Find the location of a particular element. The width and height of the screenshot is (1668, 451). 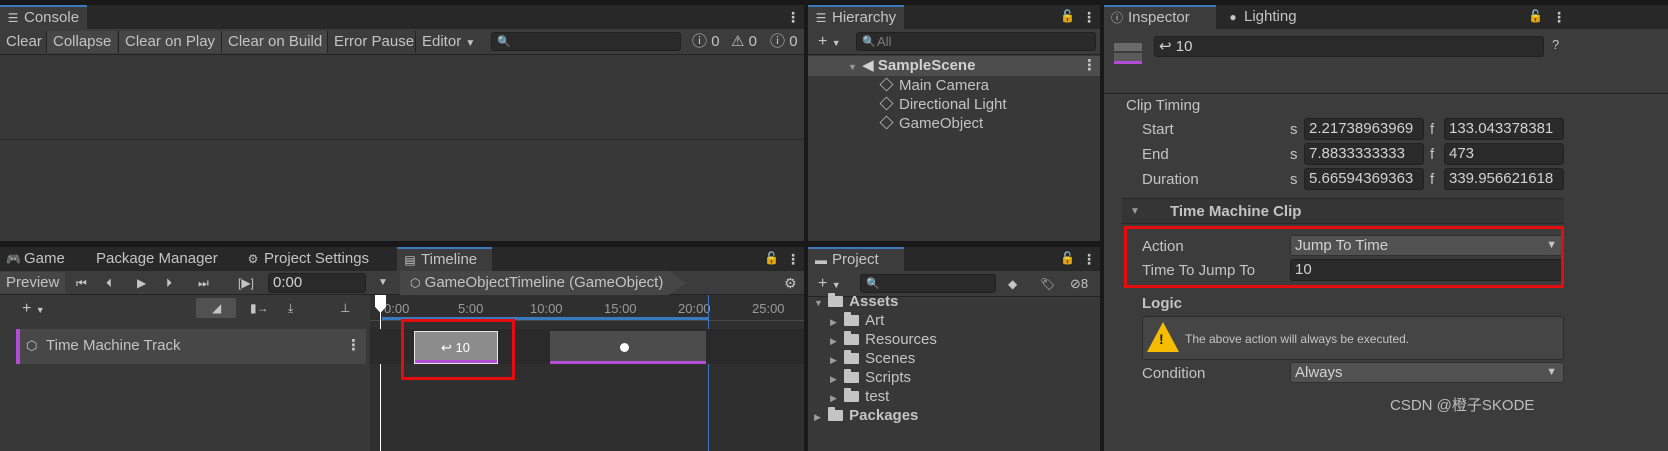

help-icon: ? is located at coordinates (1555, 45).